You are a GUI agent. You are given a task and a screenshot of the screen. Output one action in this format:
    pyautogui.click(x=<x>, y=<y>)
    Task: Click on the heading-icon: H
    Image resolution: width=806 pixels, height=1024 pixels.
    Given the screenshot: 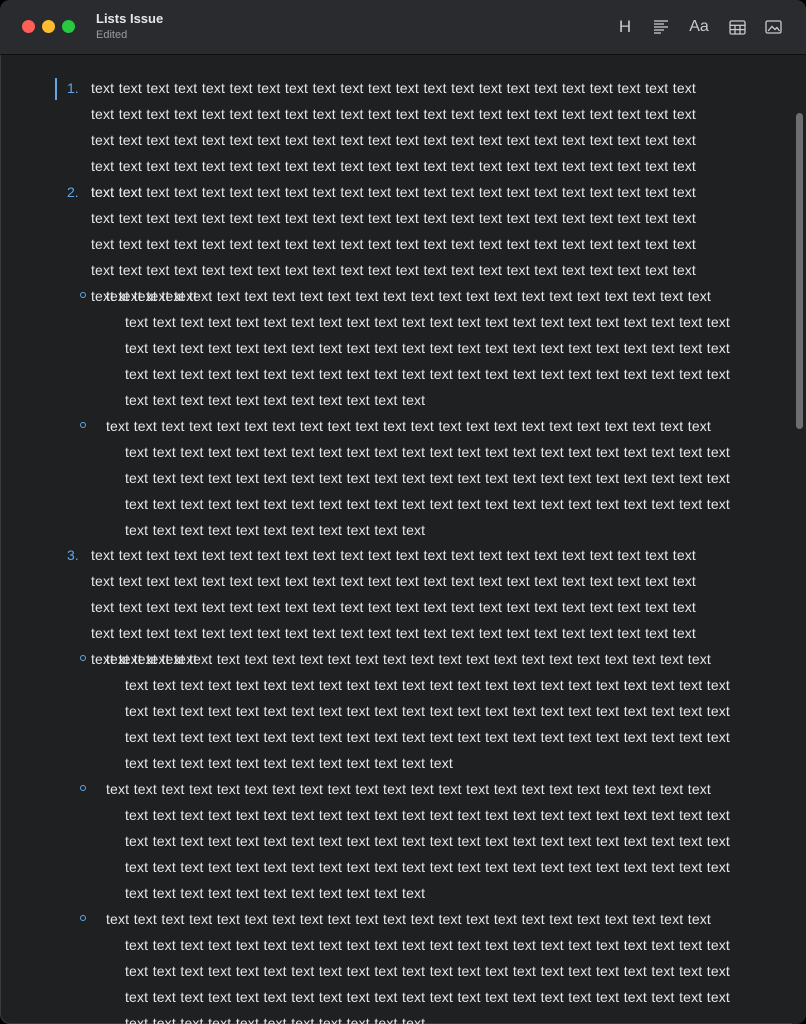 What is the action you would take?
    pyautogui.click(x=625, y=26)
    